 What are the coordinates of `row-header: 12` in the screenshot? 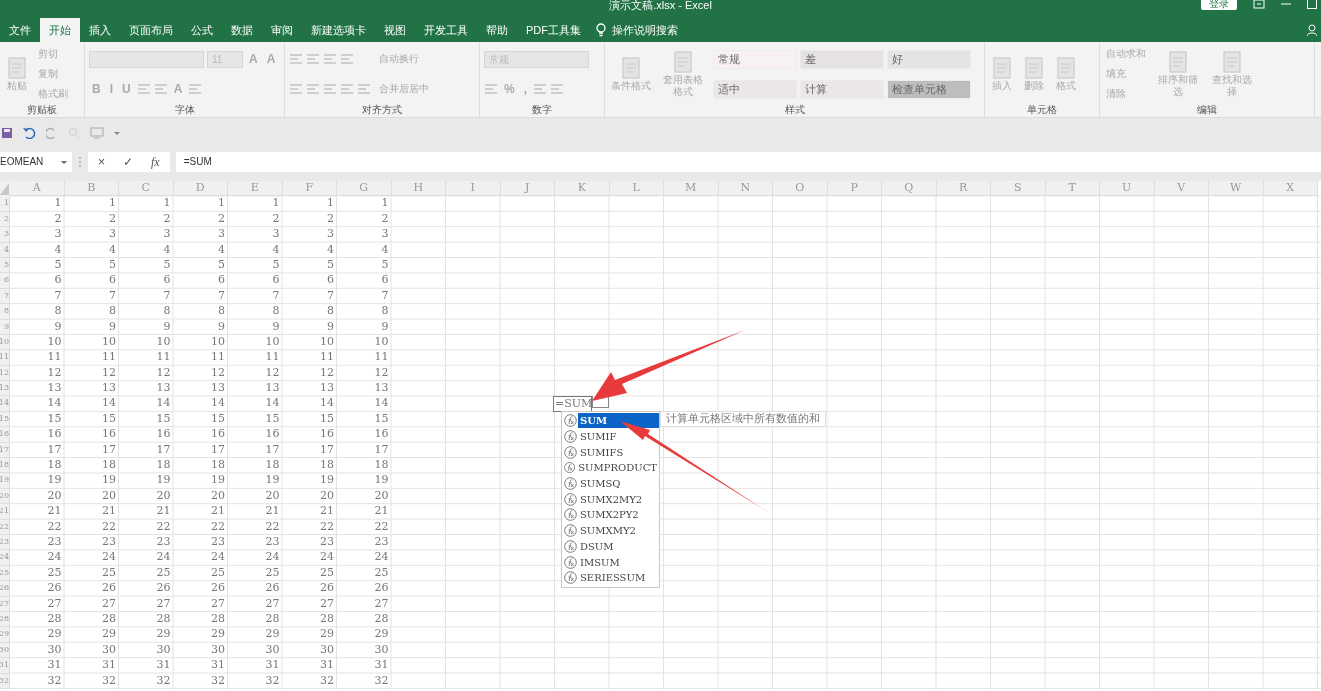 It's located at (5, 373).